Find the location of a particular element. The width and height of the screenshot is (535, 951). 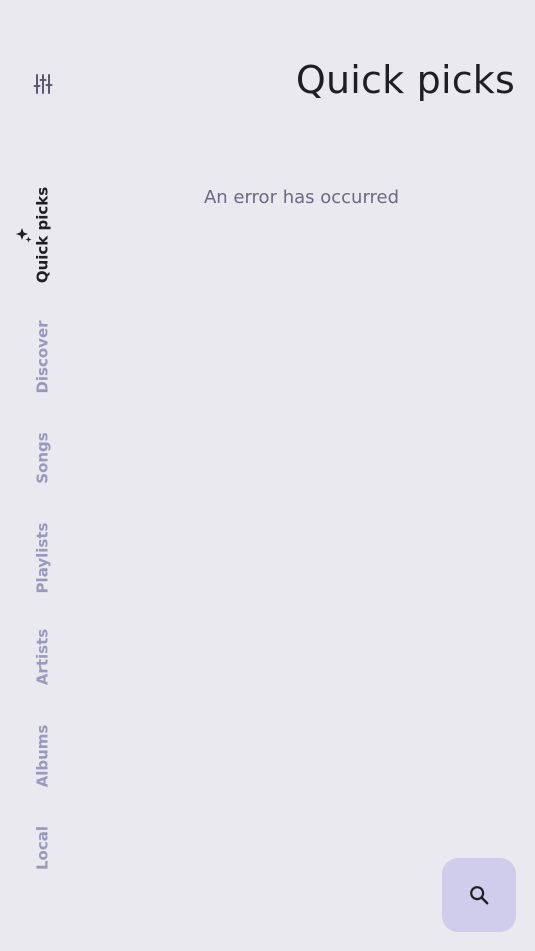

search-icon is located at coordinates (479, 895).